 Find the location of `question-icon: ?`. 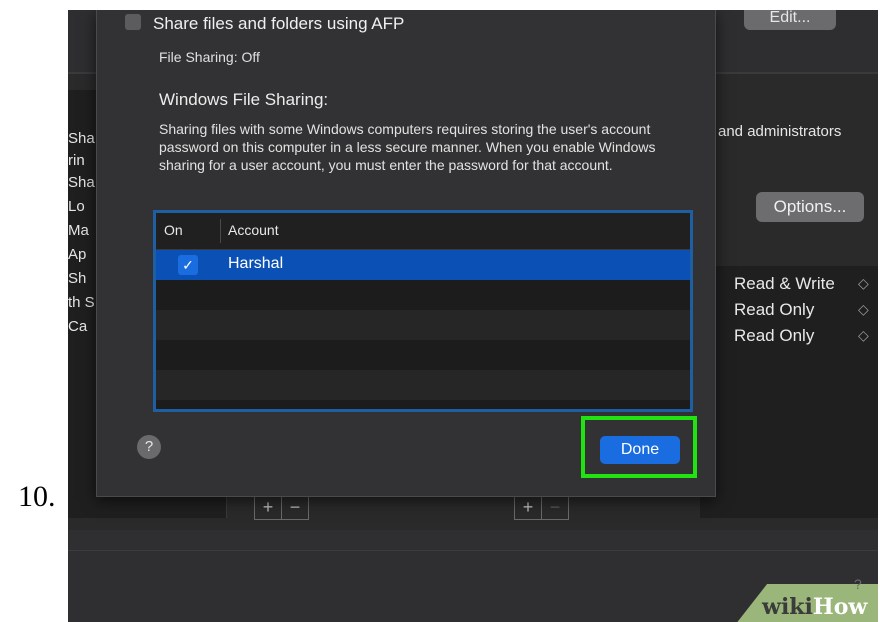

question-icon: ? is located at coordinates (858, 584).